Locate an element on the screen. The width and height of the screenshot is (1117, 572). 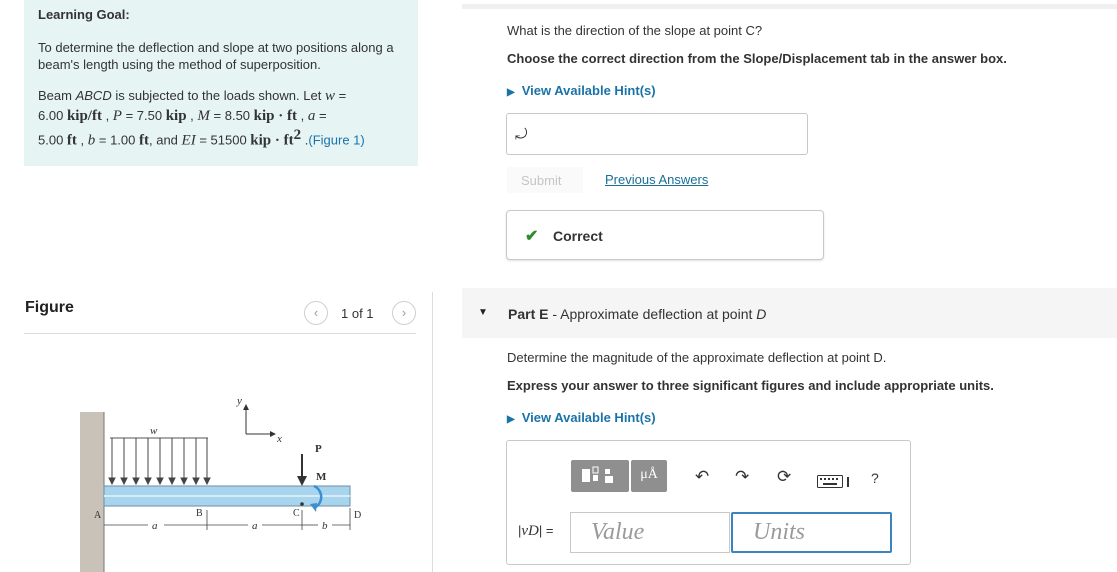
dimension-label-a1: a is located at coordinates (155, 526).